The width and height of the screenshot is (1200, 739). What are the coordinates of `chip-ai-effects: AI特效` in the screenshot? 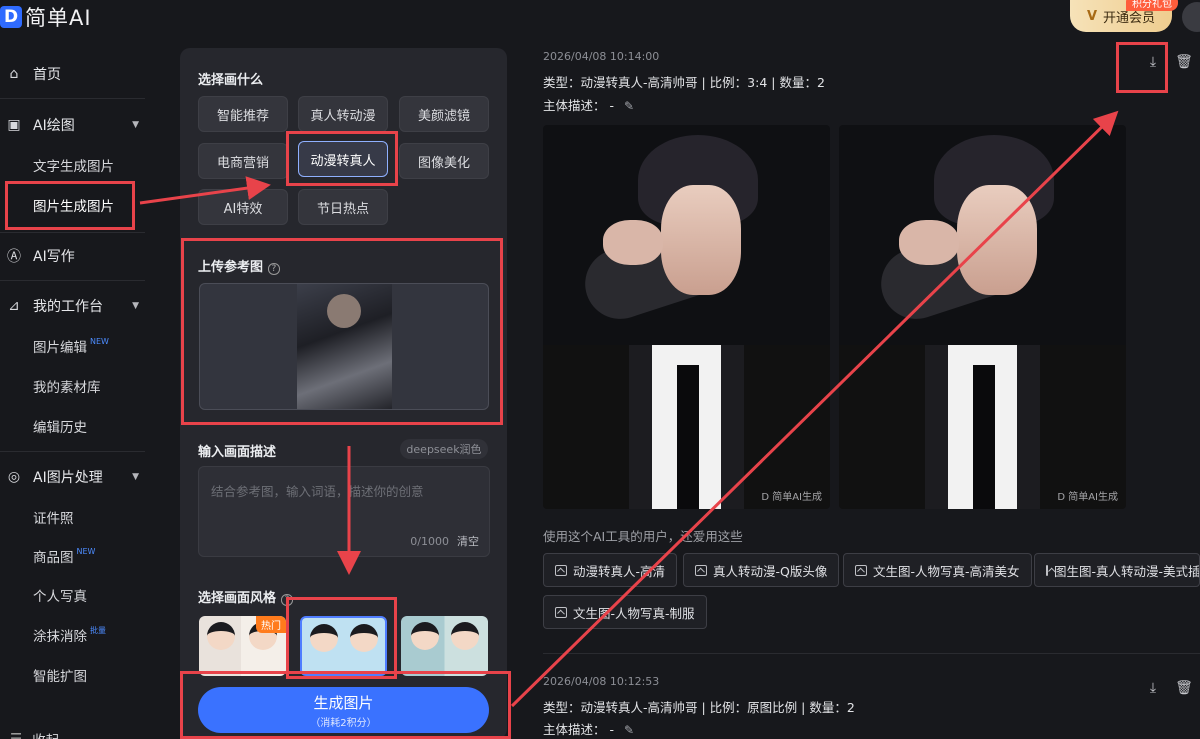 It's located at (243, 207).